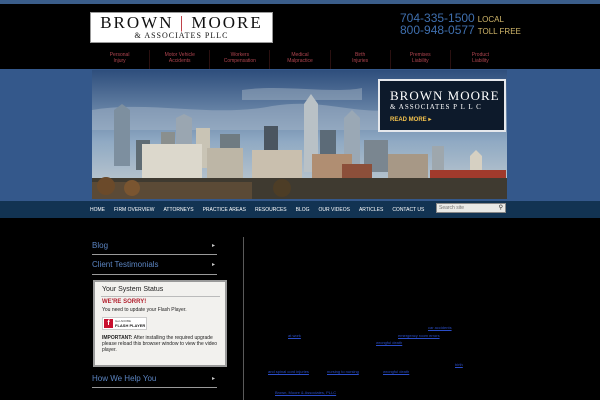 The width and height of the screenshot is (600, 400). Describe the element at coordinates (97, 210) in the screenshot. I see `nav-home: HOME` at that location.